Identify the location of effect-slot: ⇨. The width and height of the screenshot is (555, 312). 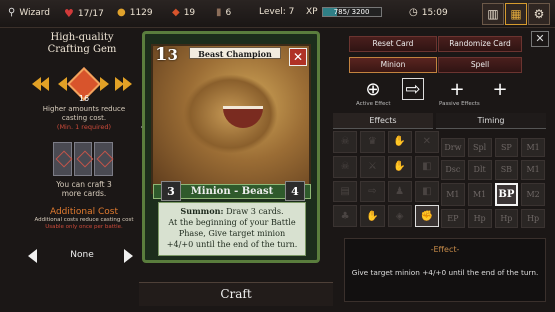
(372, 191).